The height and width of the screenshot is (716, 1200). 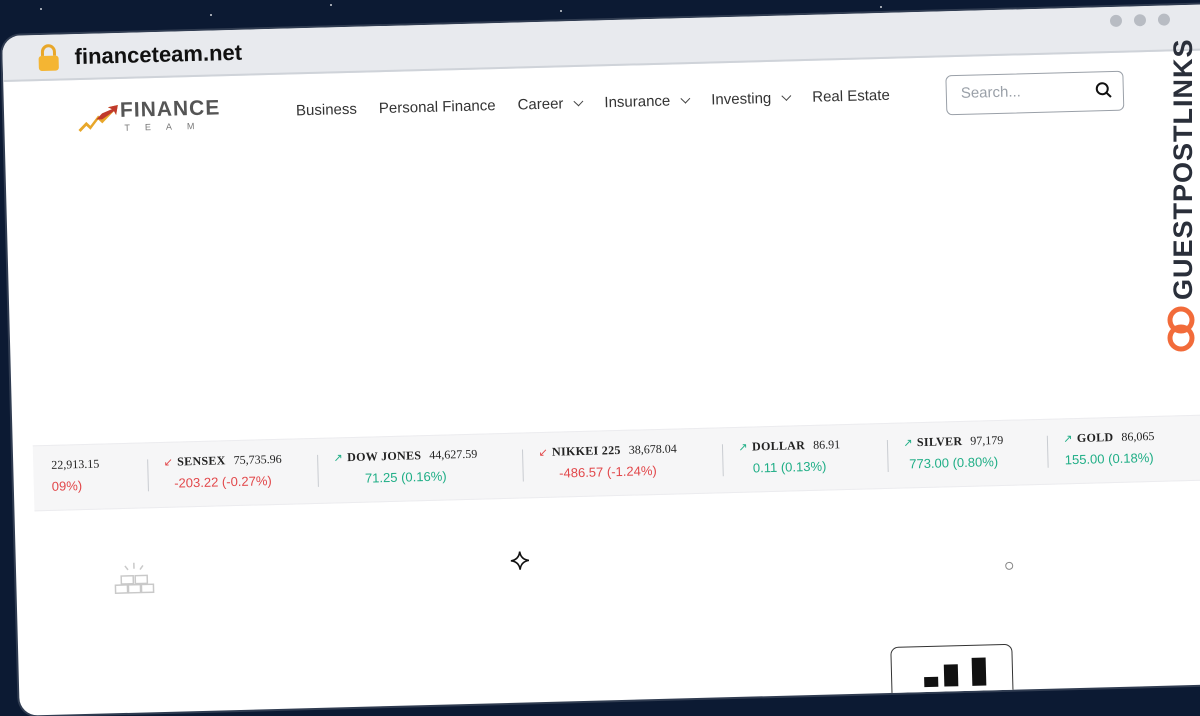 What do you see at coordinates (406, 477) in the screenshot?
I see `ticker-change: 71.25 (0.16%)` at bounding box center [406, 477].